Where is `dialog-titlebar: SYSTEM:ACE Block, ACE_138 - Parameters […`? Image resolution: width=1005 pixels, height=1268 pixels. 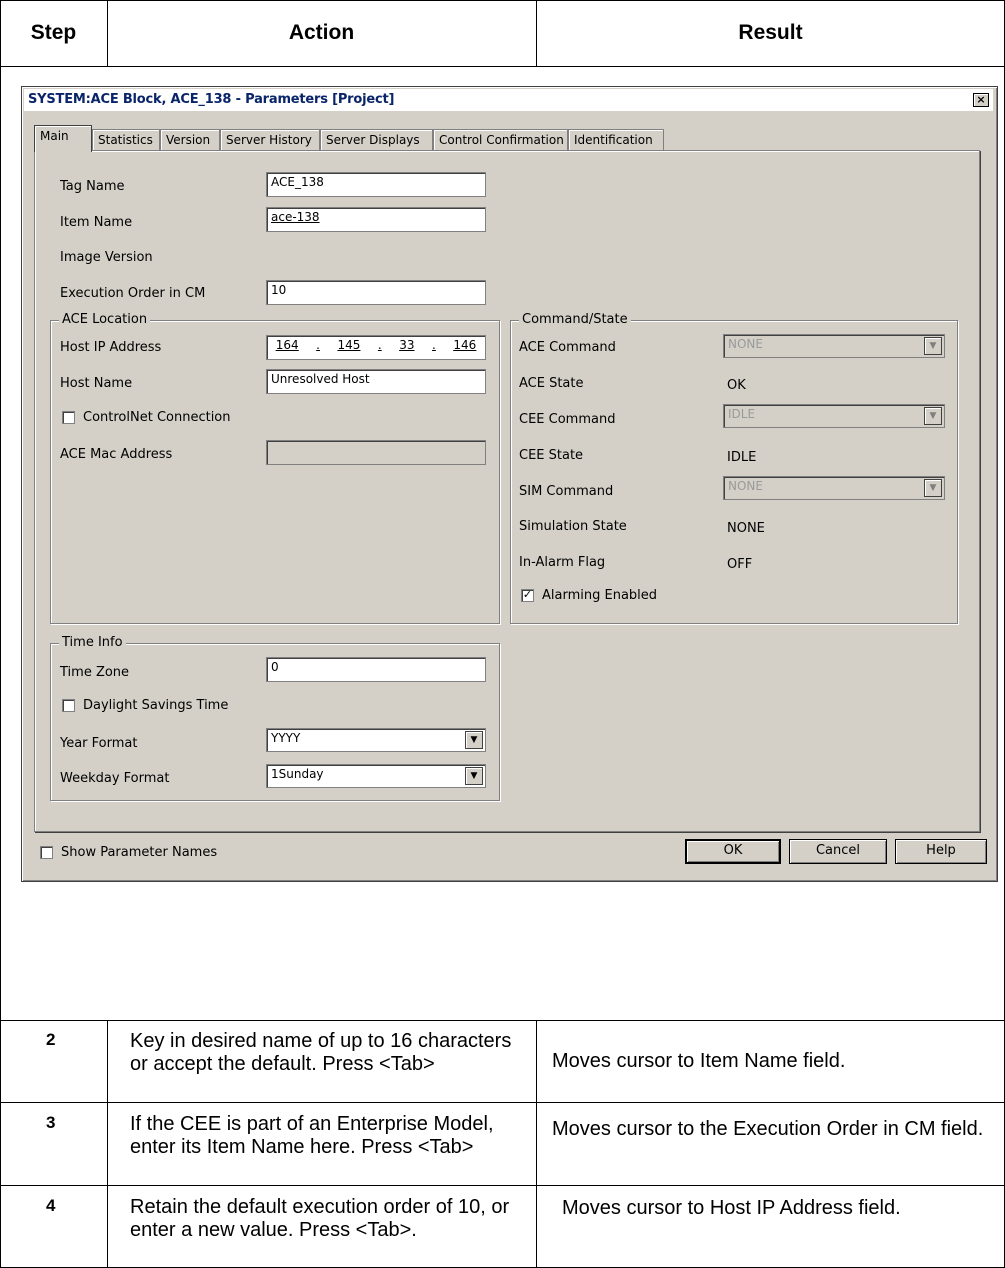
dialog-titlebar: SYSTEM:ACE Block, ACE_138 - Parameters [… is located at coordinates (508, 100).